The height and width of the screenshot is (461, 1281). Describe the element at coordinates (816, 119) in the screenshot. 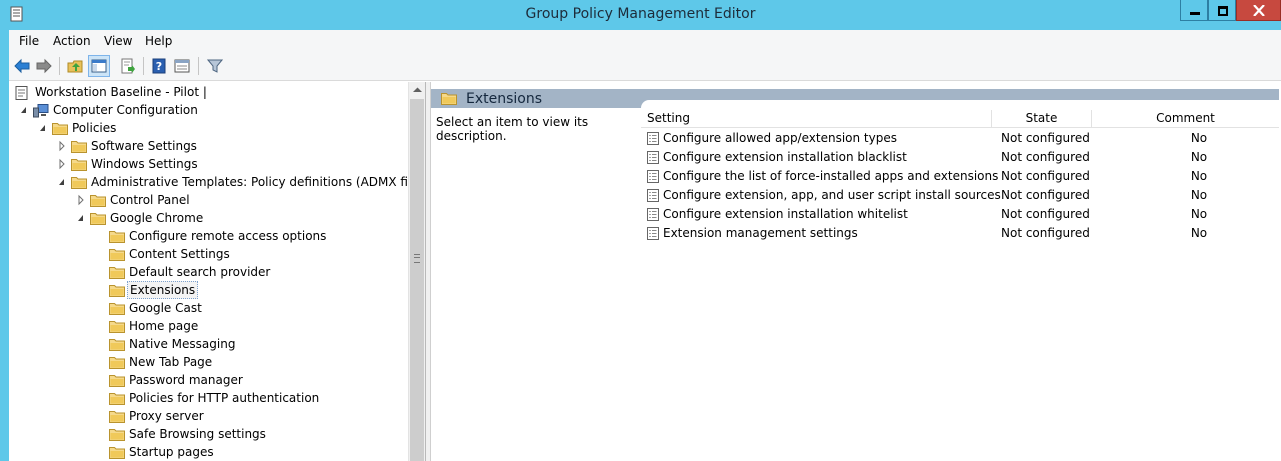

I see `column-header-setting: Setting` at that location.